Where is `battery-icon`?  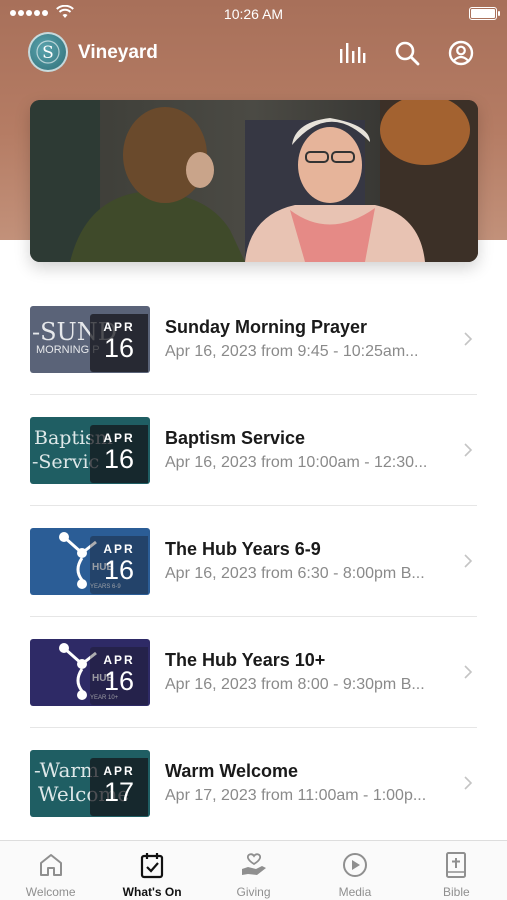 battery-icon is located at coordinates (484, 13).